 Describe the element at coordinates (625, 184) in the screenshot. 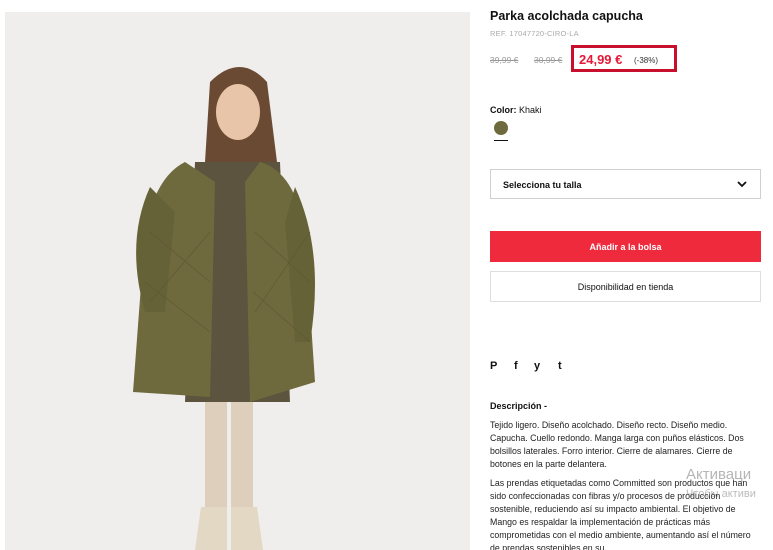

I see `size-select: Selecciona tu talla` at that location.